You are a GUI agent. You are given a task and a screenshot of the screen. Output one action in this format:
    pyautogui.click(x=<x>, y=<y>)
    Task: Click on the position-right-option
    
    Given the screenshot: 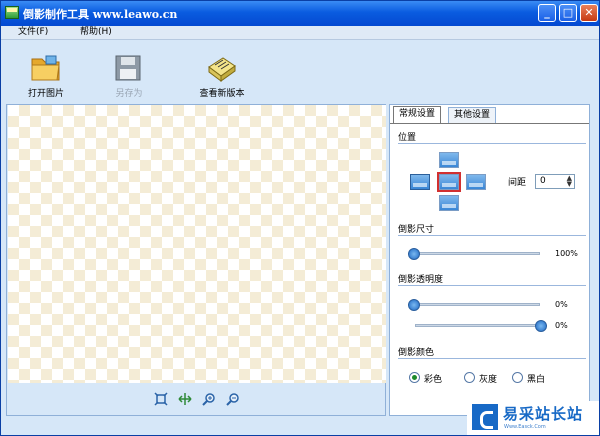 What is the action you would take?
    pyautogui.click(x=476, y=182)
    